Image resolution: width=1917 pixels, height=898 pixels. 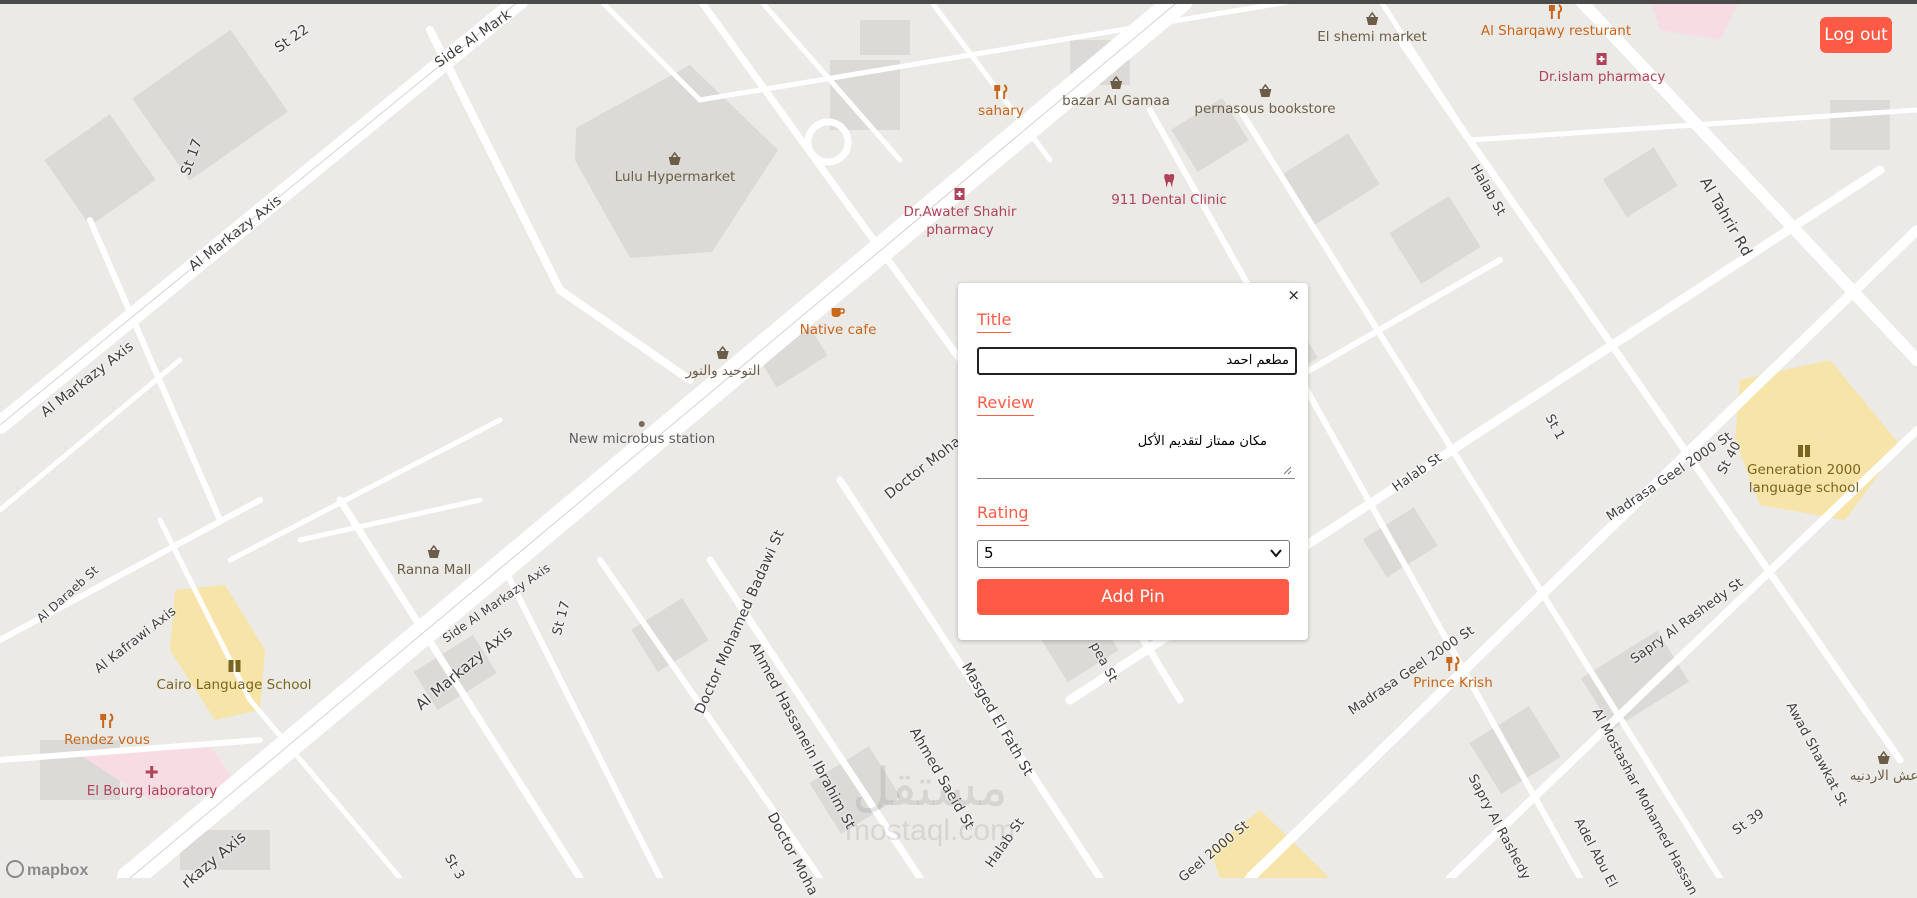 What do you see at coordinates (838, 330) in the screenshot?
I see `poi-label: Native cafe` at bounding box center [838, 330].